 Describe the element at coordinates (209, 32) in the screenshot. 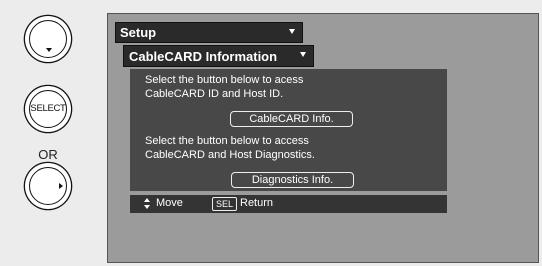

I see `setup-menu: Setup` at that location.